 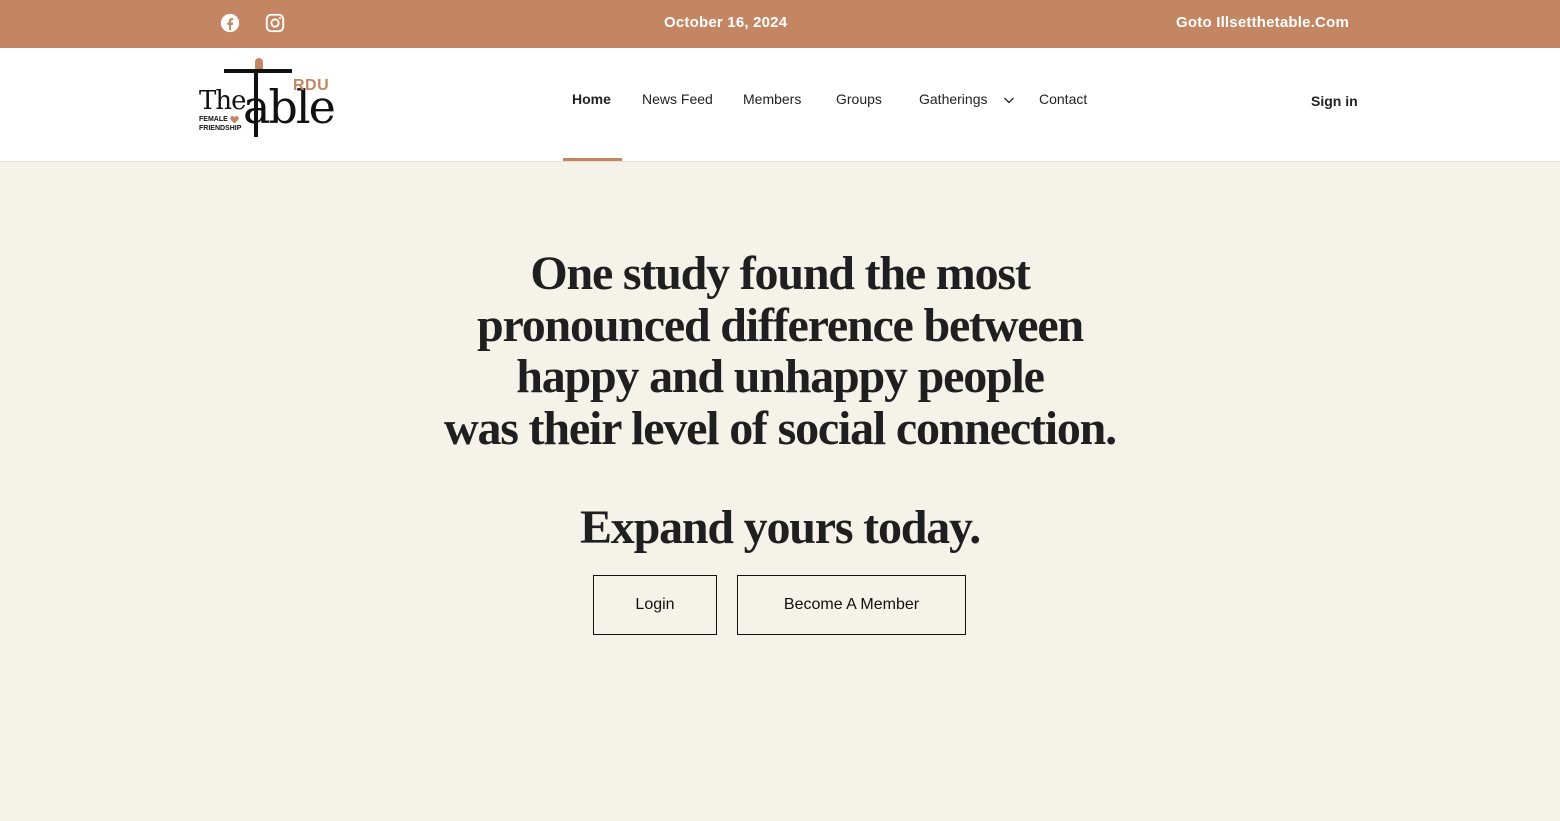 What do you see at coordinates (677, 99) in the screenshot?
I see `nav-news-feed: News Feed` at bounding box center [677, 99].